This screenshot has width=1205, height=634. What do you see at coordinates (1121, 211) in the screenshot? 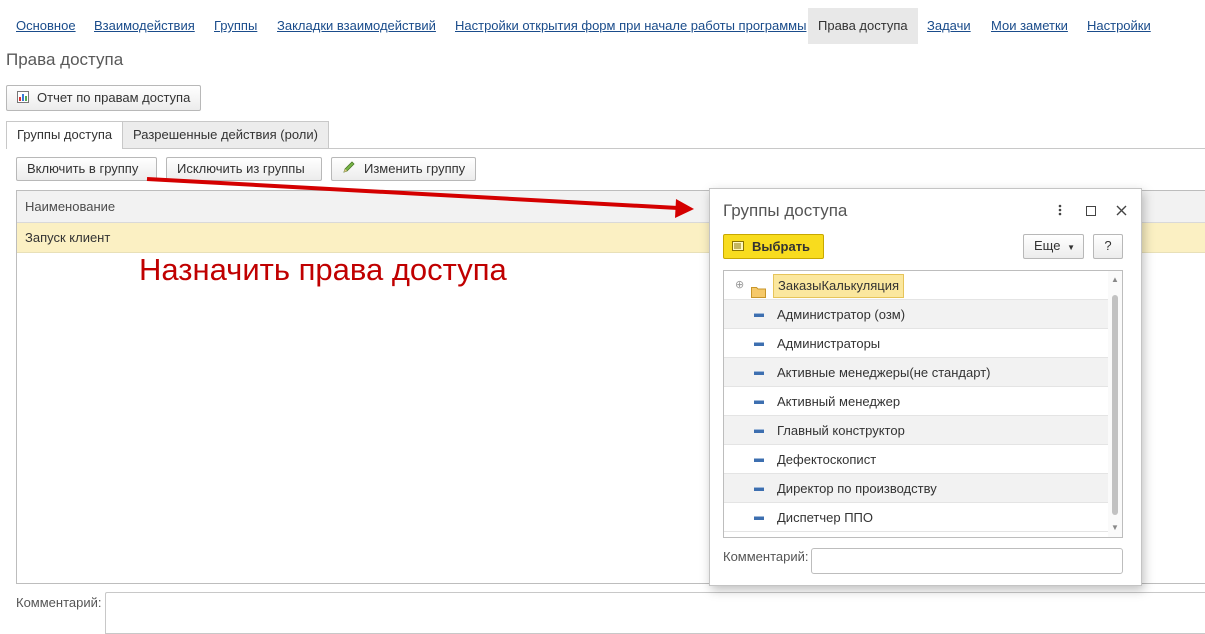
I see `close-icon` at bounding box center [1121, 211].